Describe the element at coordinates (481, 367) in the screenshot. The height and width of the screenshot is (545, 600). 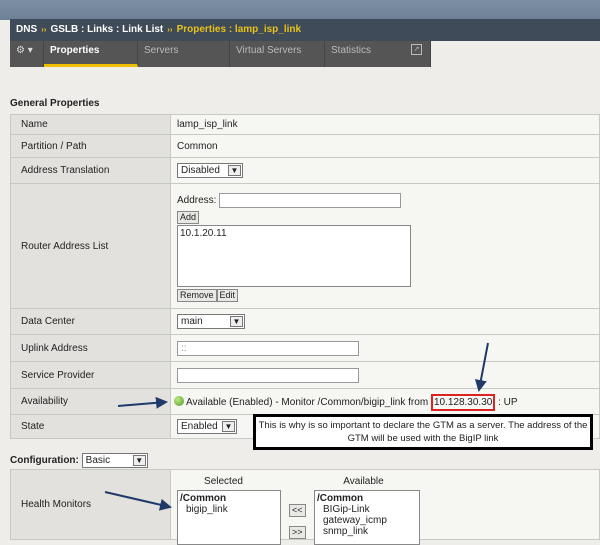
I see `arrow-ip` at that location.